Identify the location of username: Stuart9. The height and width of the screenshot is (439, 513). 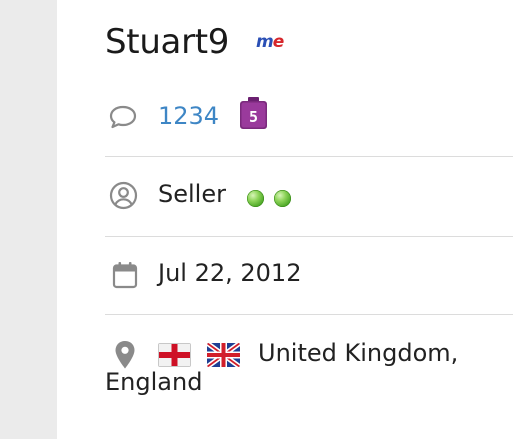
(167, 42).